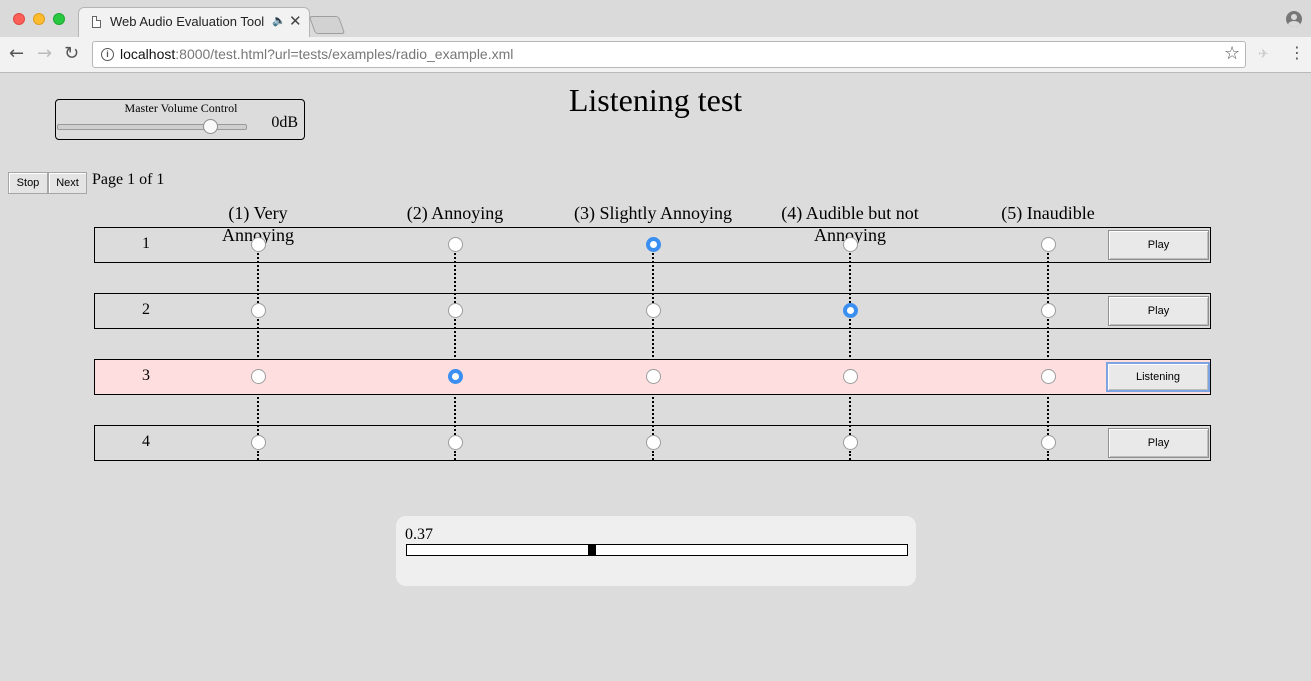 The height and width of the screenshot is (681, 1311). Describe the element at coordinates (258, 213) in the screenshot. I see `scale-label-line: (1) Very` at that location.